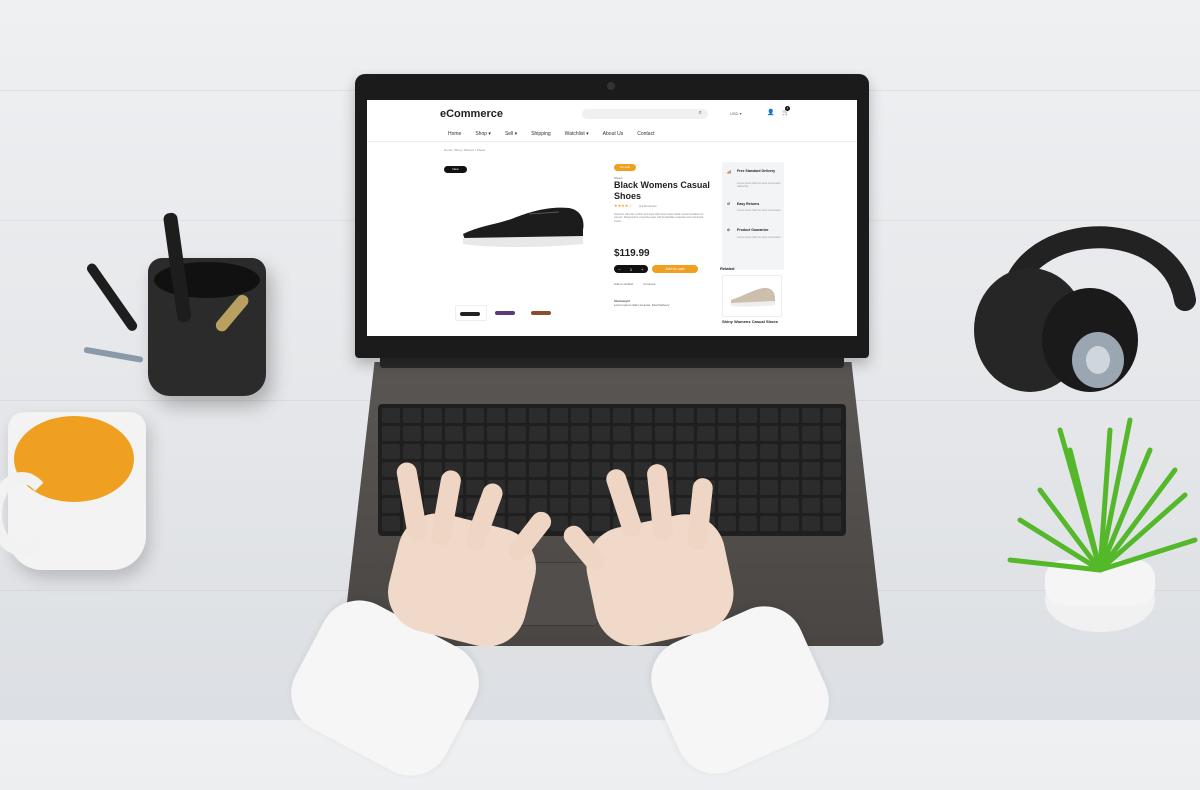  What do you see at coordinates (770, 113) in the screenshot?
I see `account-icon: 👤` at bounding box center [770, 113].